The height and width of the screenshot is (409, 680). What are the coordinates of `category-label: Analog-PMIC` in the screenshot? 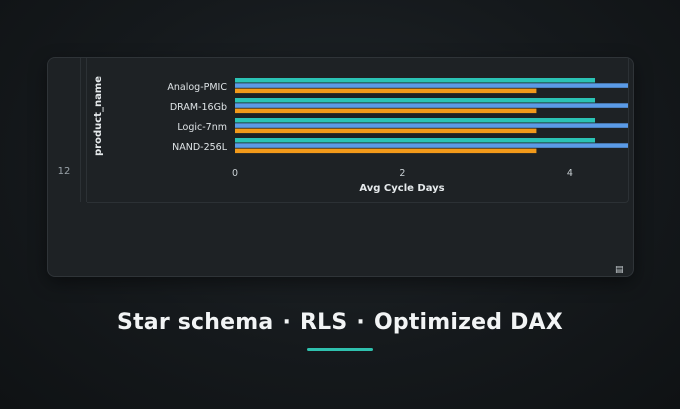 It's located at (197, 87).